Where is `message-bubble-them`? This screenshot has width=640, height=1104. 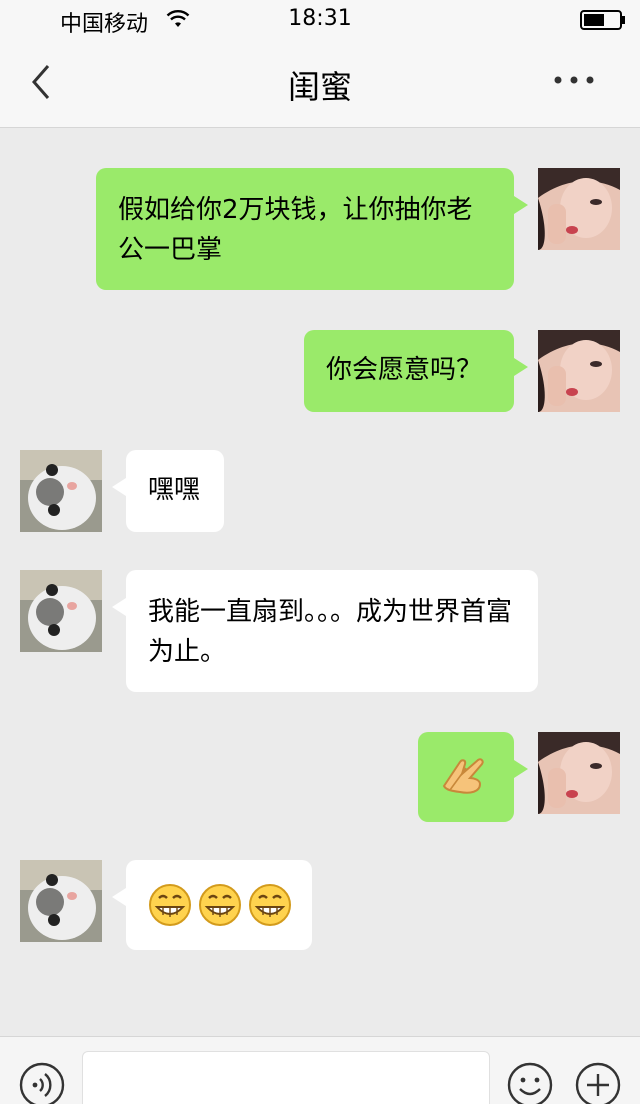
message-bubble-them is located at coordinates (212, 905).